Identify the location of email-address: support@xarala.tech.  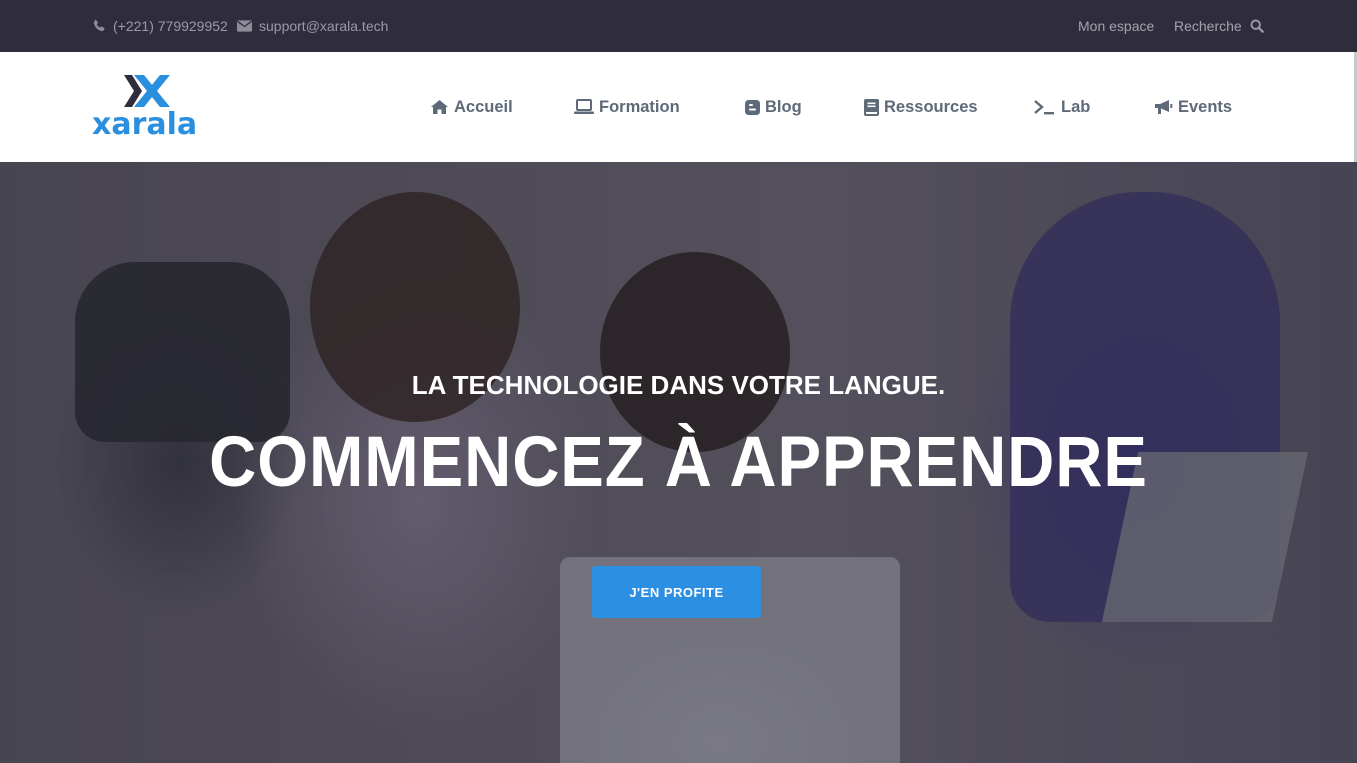
(324, 26).